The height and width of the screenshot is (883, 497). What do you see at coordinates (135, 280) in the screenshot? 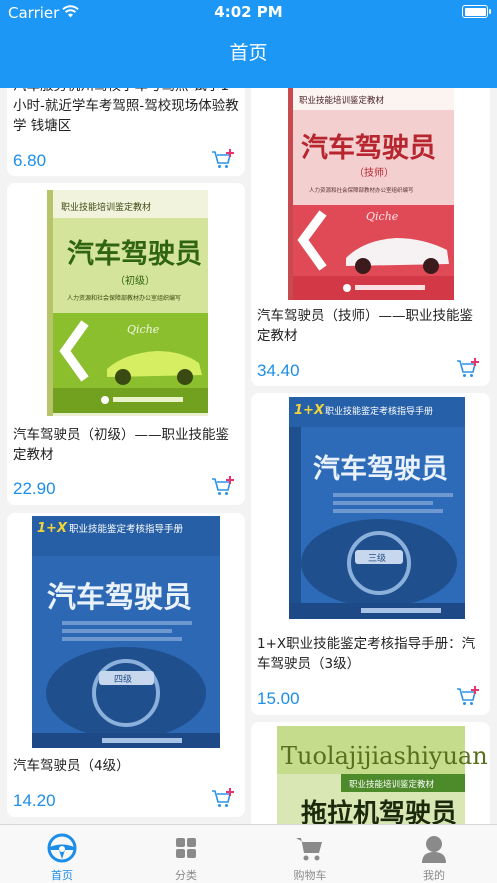
I see `cover-level-text: （初级）` at bounding box center [135, 280].